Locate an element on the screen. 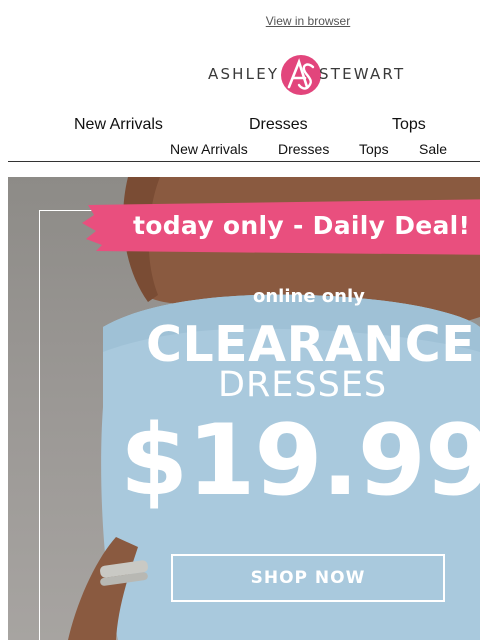 Image resolution: width=480 pixels, height=640 pixels. hero-frame-line is located at coordinates (39, 425).